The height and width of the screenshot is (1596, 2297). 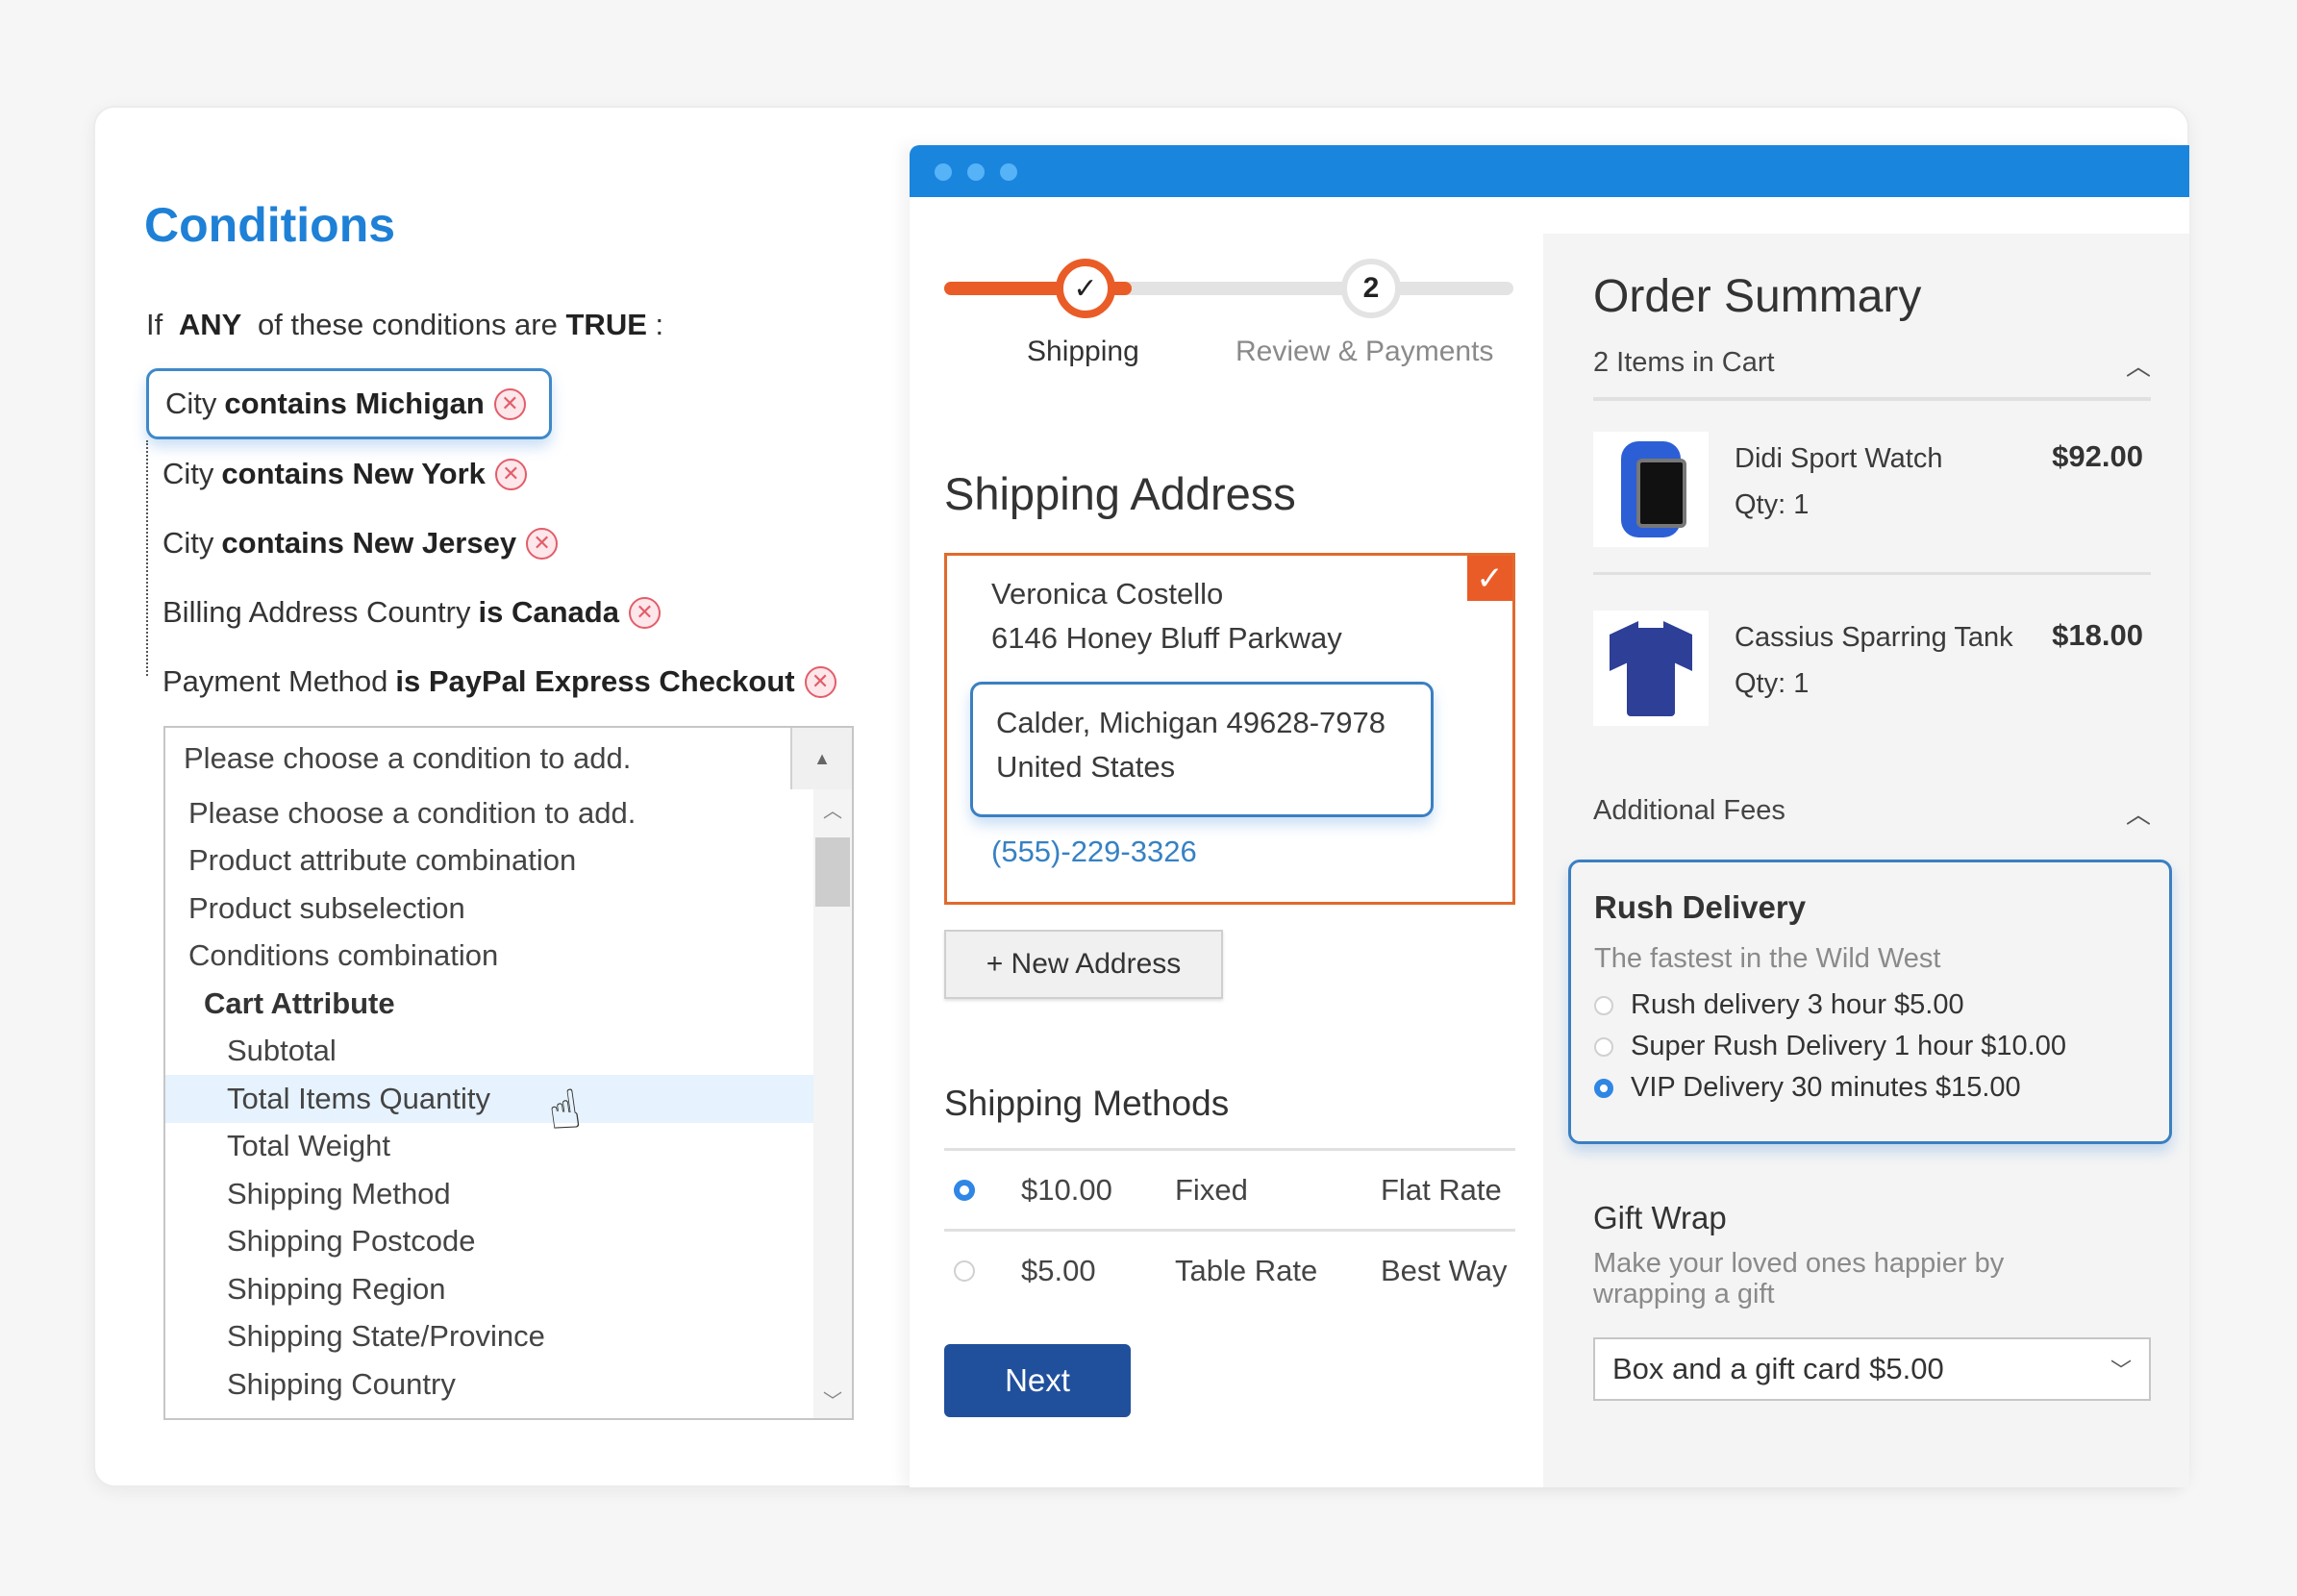 What do you see at coordinates (1689, 811) in the screenshot?
I see `additional-fees-toggle: Additional Fees` at bounding box center [1689, 811].